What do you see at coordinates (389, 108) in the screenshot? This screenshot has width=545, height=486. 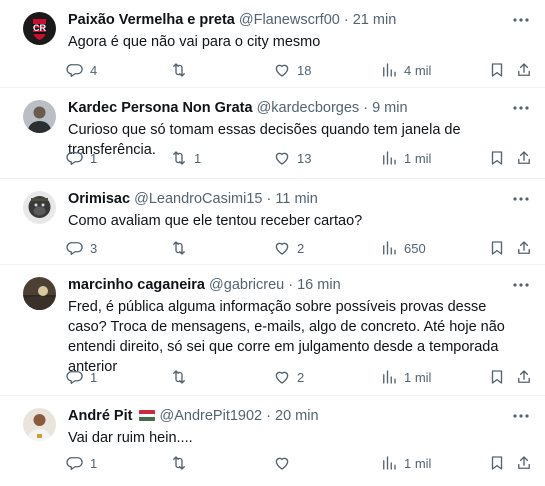 I see `timestamp: 9 min` at bounding box center [389, 108].